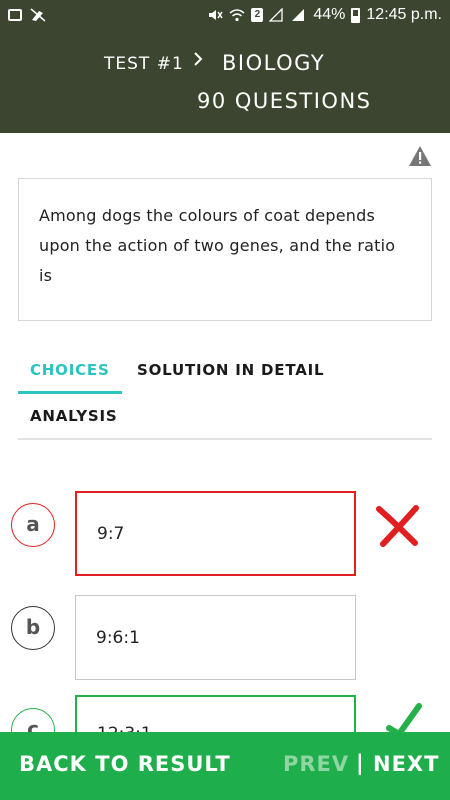  Describe the element at coordinates (225, 439) in the screenshot. I see `tabs-divider` at that location.